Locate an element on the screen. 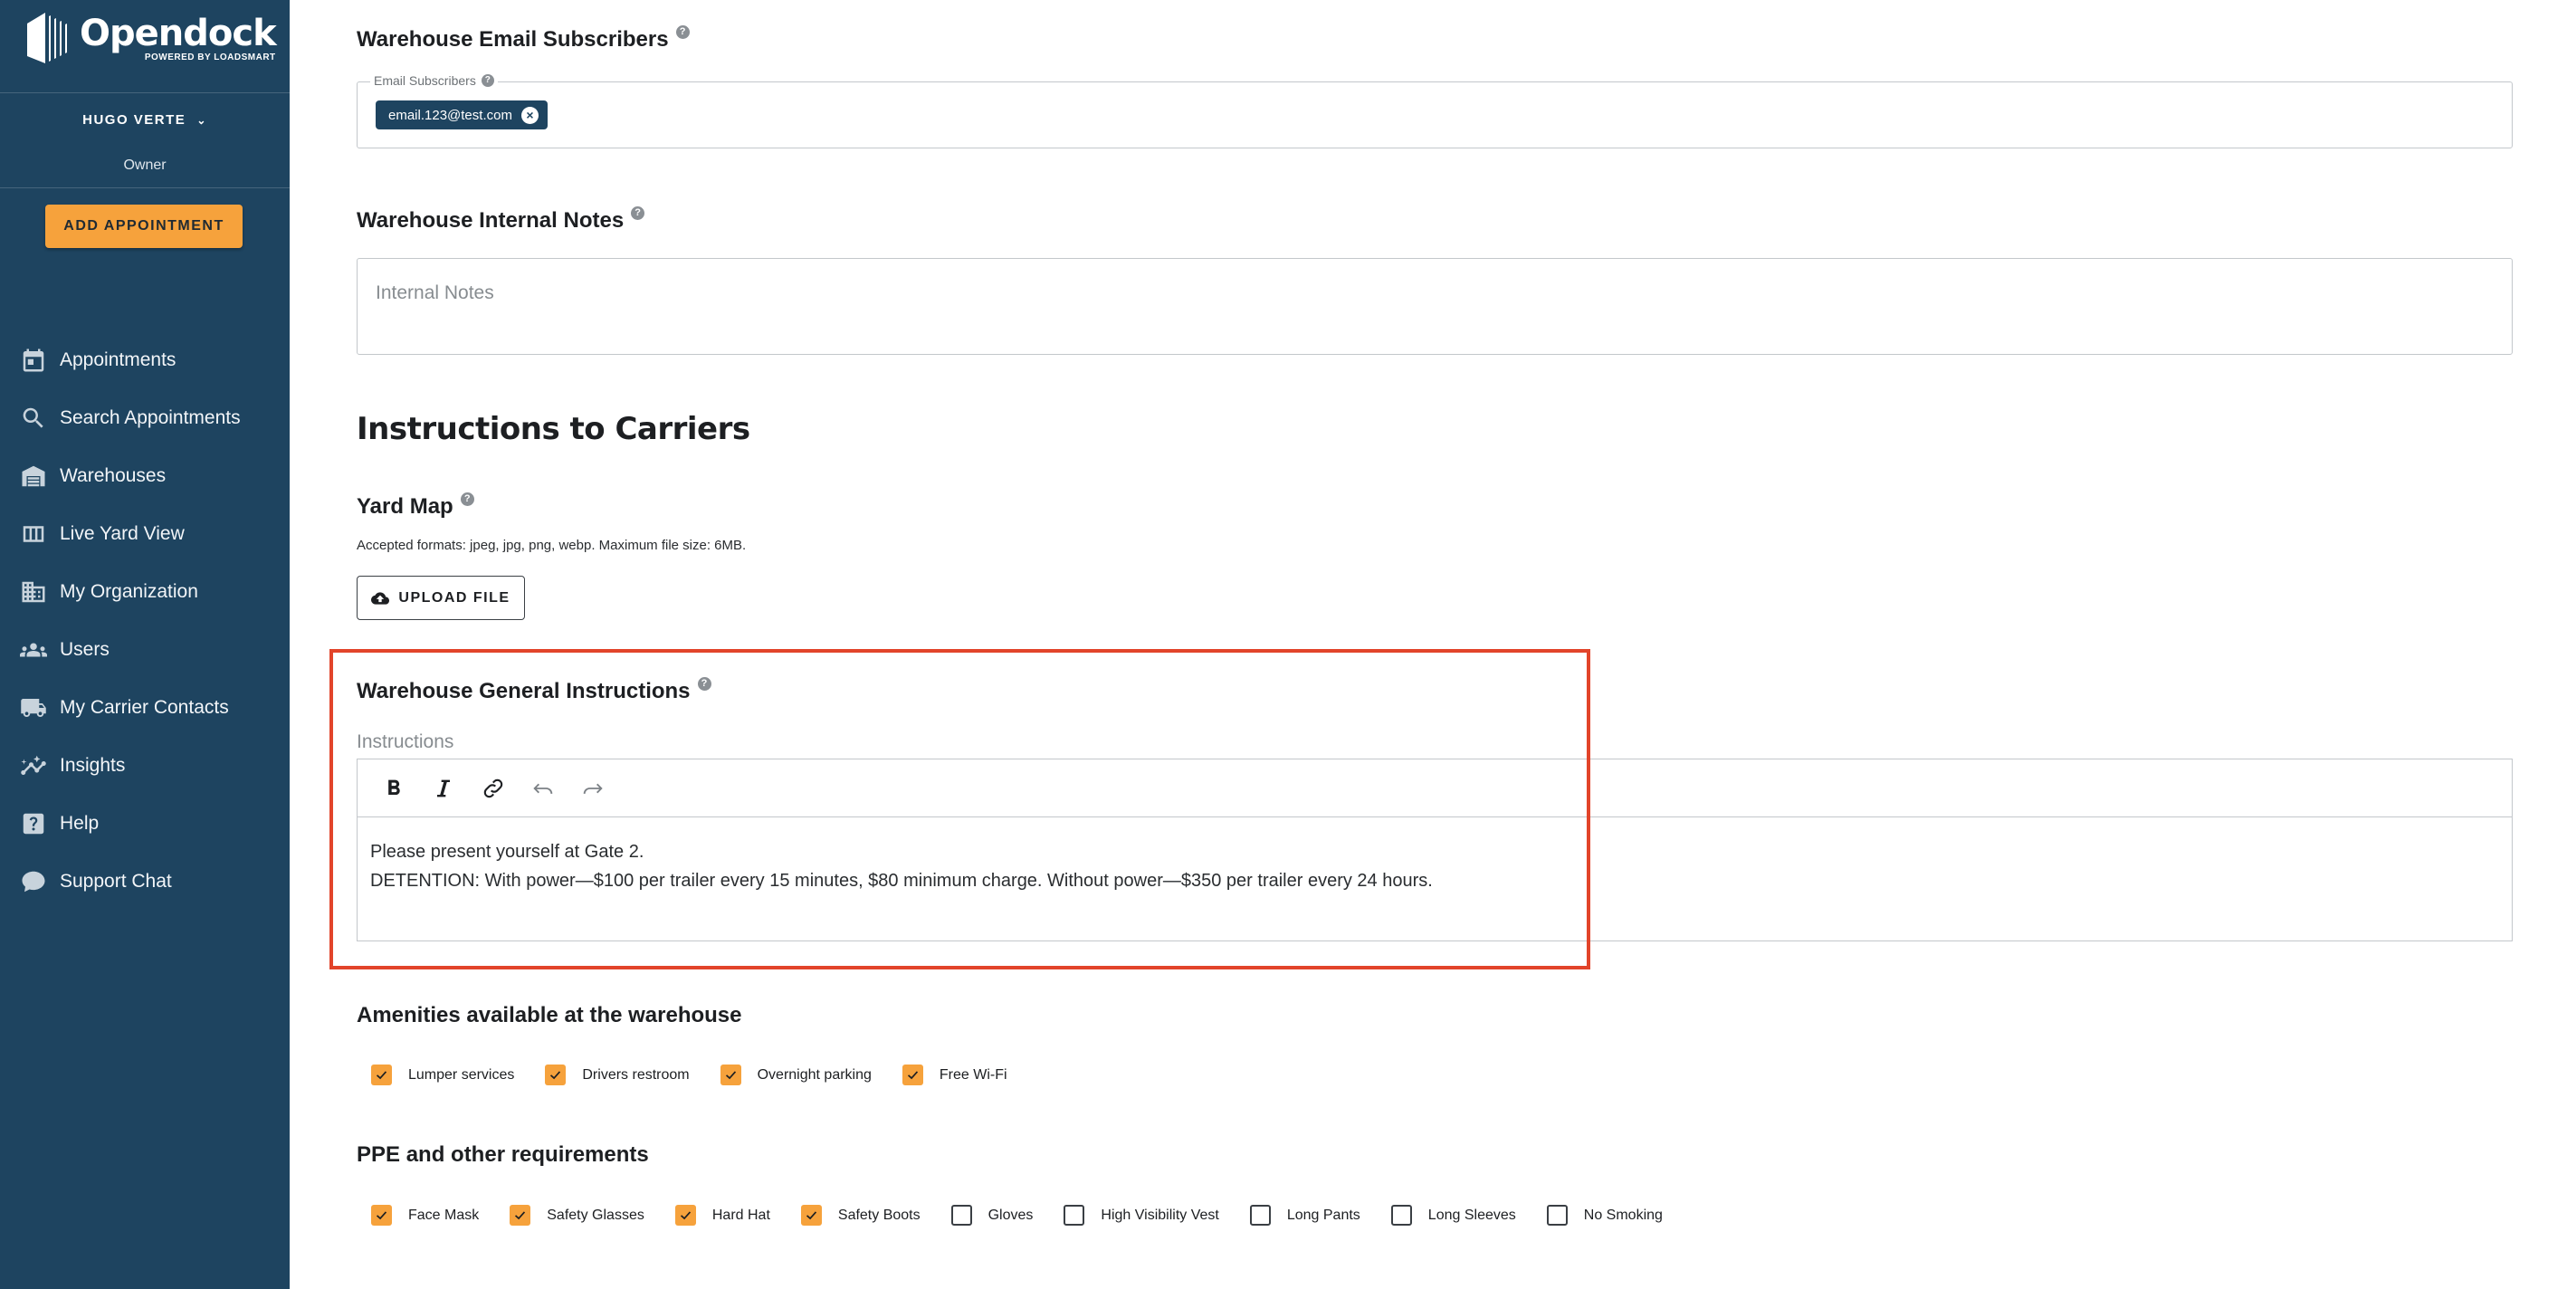 This screenshot has width=2576, height=1289. general-instructions-title: Warehouse General Instructions? is located at coordinates (534, 690).